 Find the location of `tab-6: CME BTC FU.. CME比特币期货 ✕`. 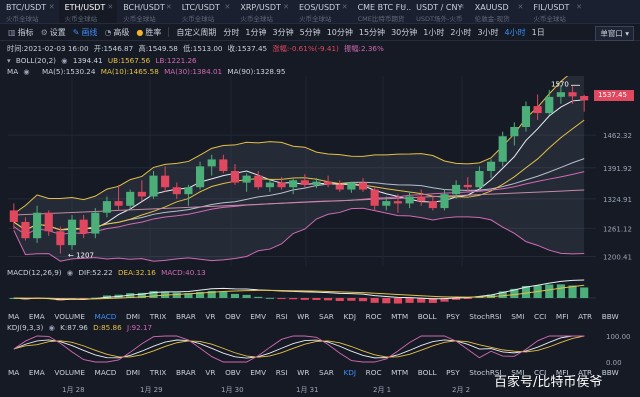

tab-6: CME BTC FU.. CME比特币期货 ✕ is located at coordinates (382, 11).